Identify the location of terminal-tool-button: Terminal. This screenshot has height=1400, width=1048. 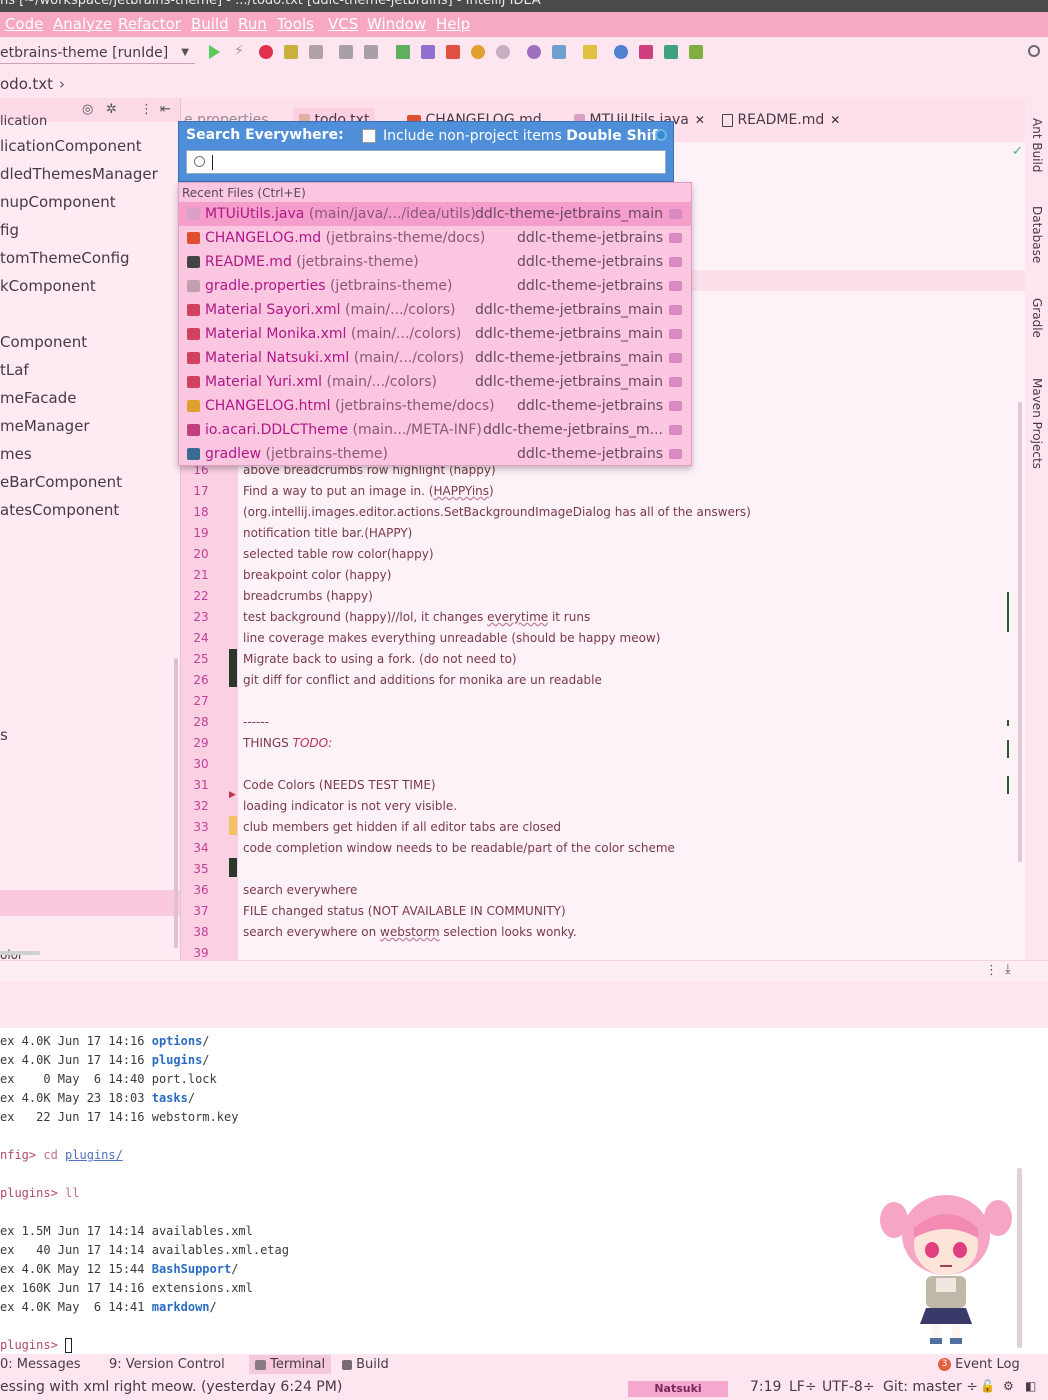
(290, 1364).